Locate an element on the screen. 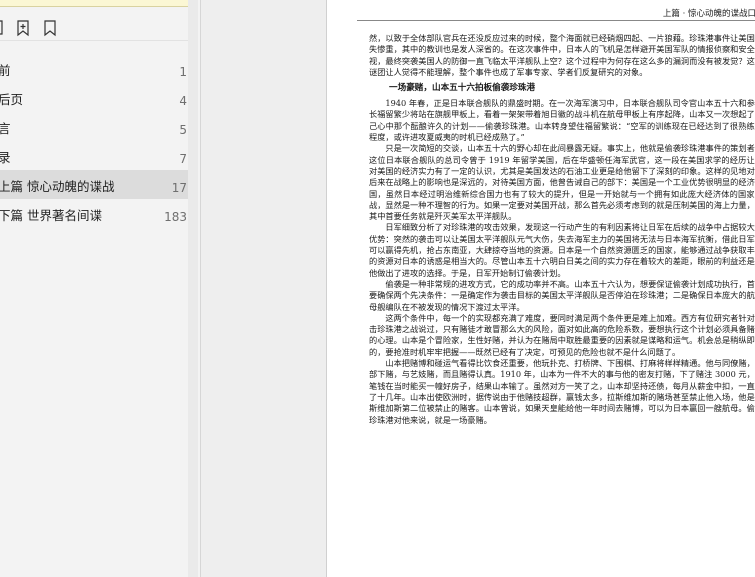  toc-item-page: 5 is located at coordinates (183, 130).